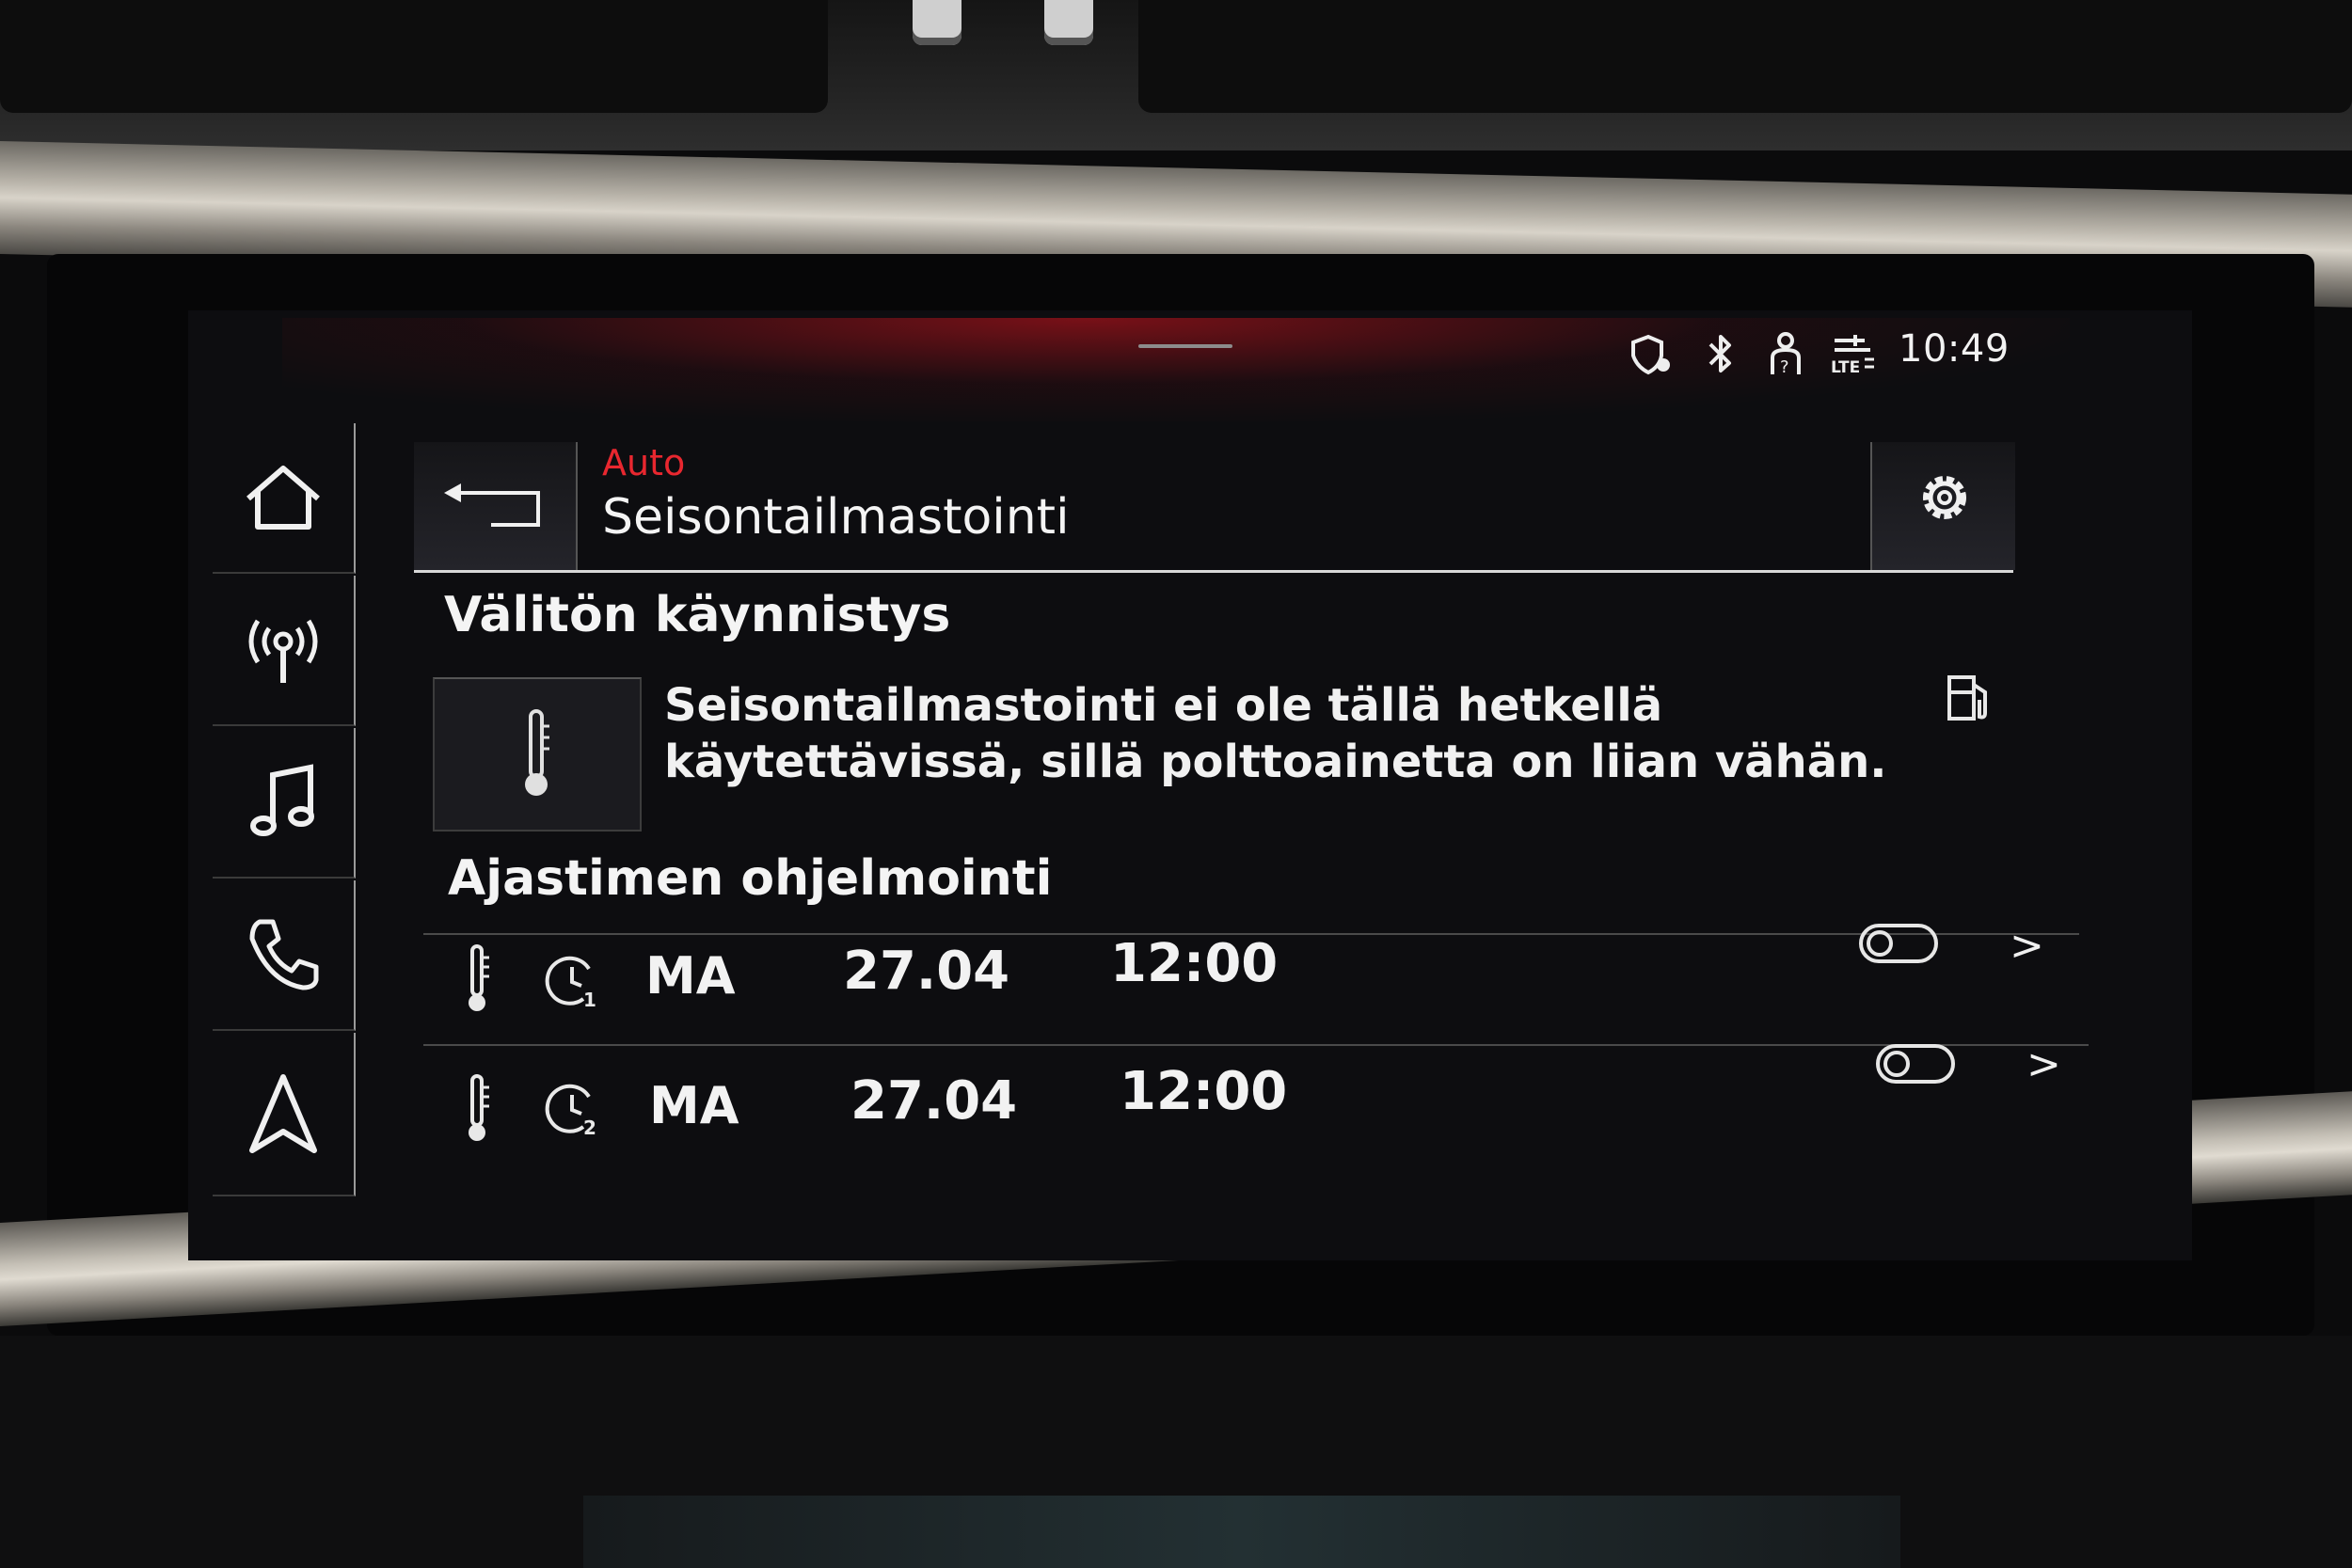 The image size is (2352, 1568). Describe the element at coordinates (1845, 367) in the screenshot. I see `svg-text: LTE` at that location.